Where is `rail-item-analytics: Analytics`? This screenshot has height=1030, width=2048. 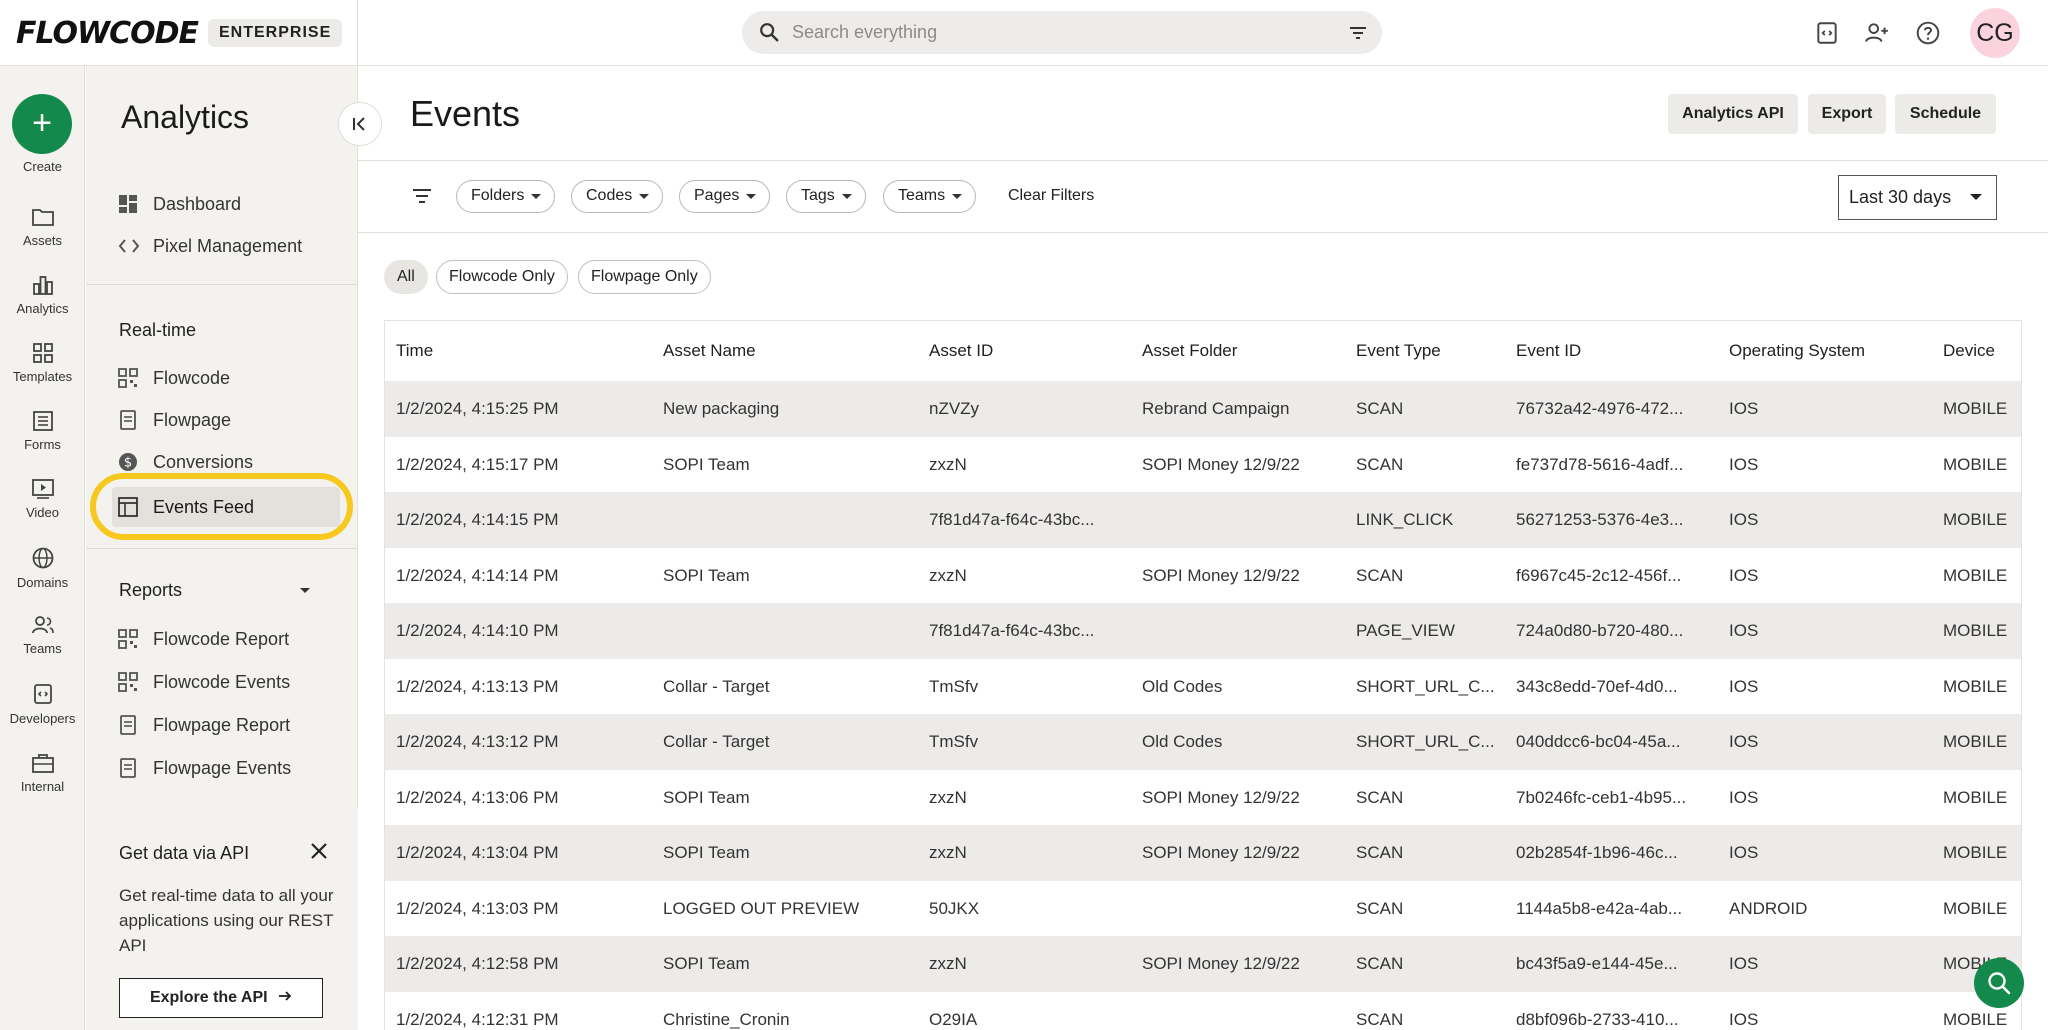 rail-item-analytics: Analytics is located at coordinates (42, 295).